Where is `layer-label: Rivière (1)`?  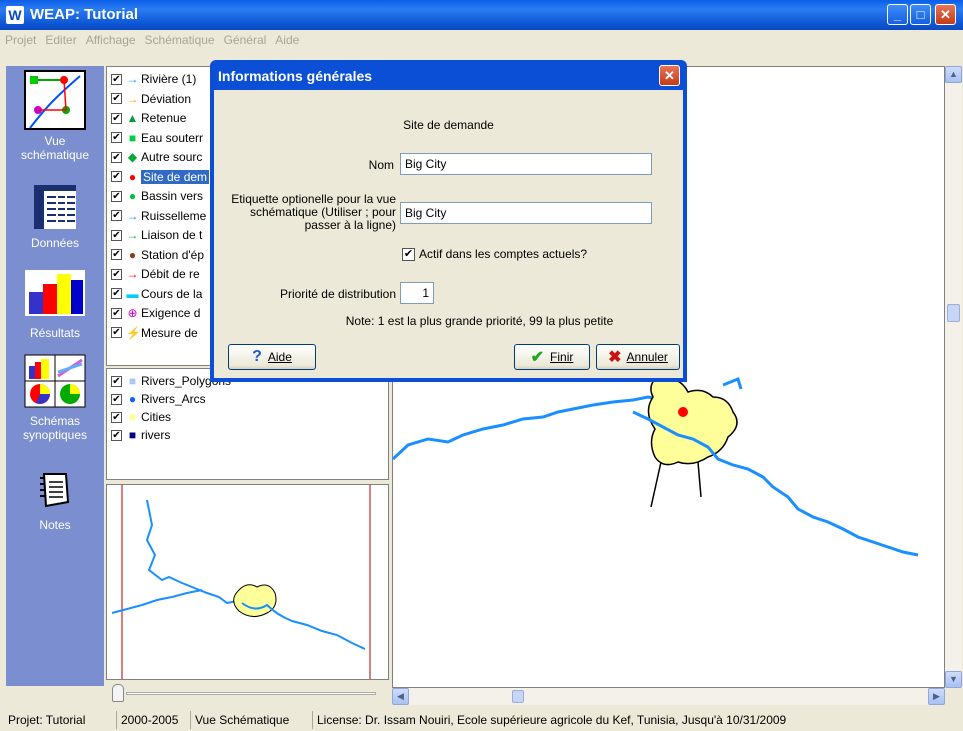
layer-label: Rivière (1) is located at coordinates (169, 79).